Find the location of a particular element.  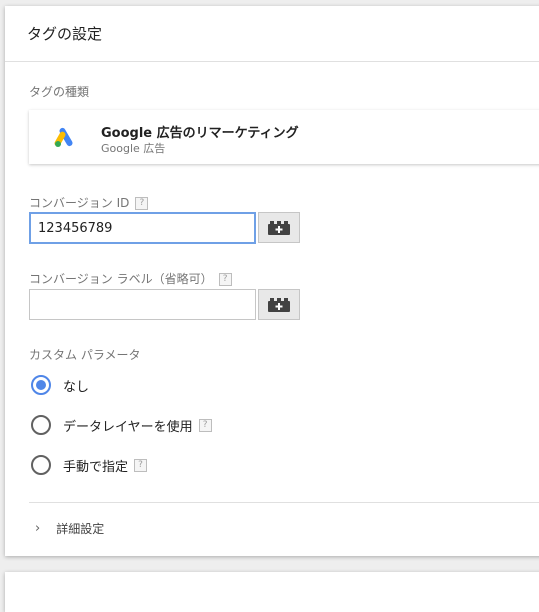

custom-params-label: カスタム パラメータ is located at coordinates (85, 355).